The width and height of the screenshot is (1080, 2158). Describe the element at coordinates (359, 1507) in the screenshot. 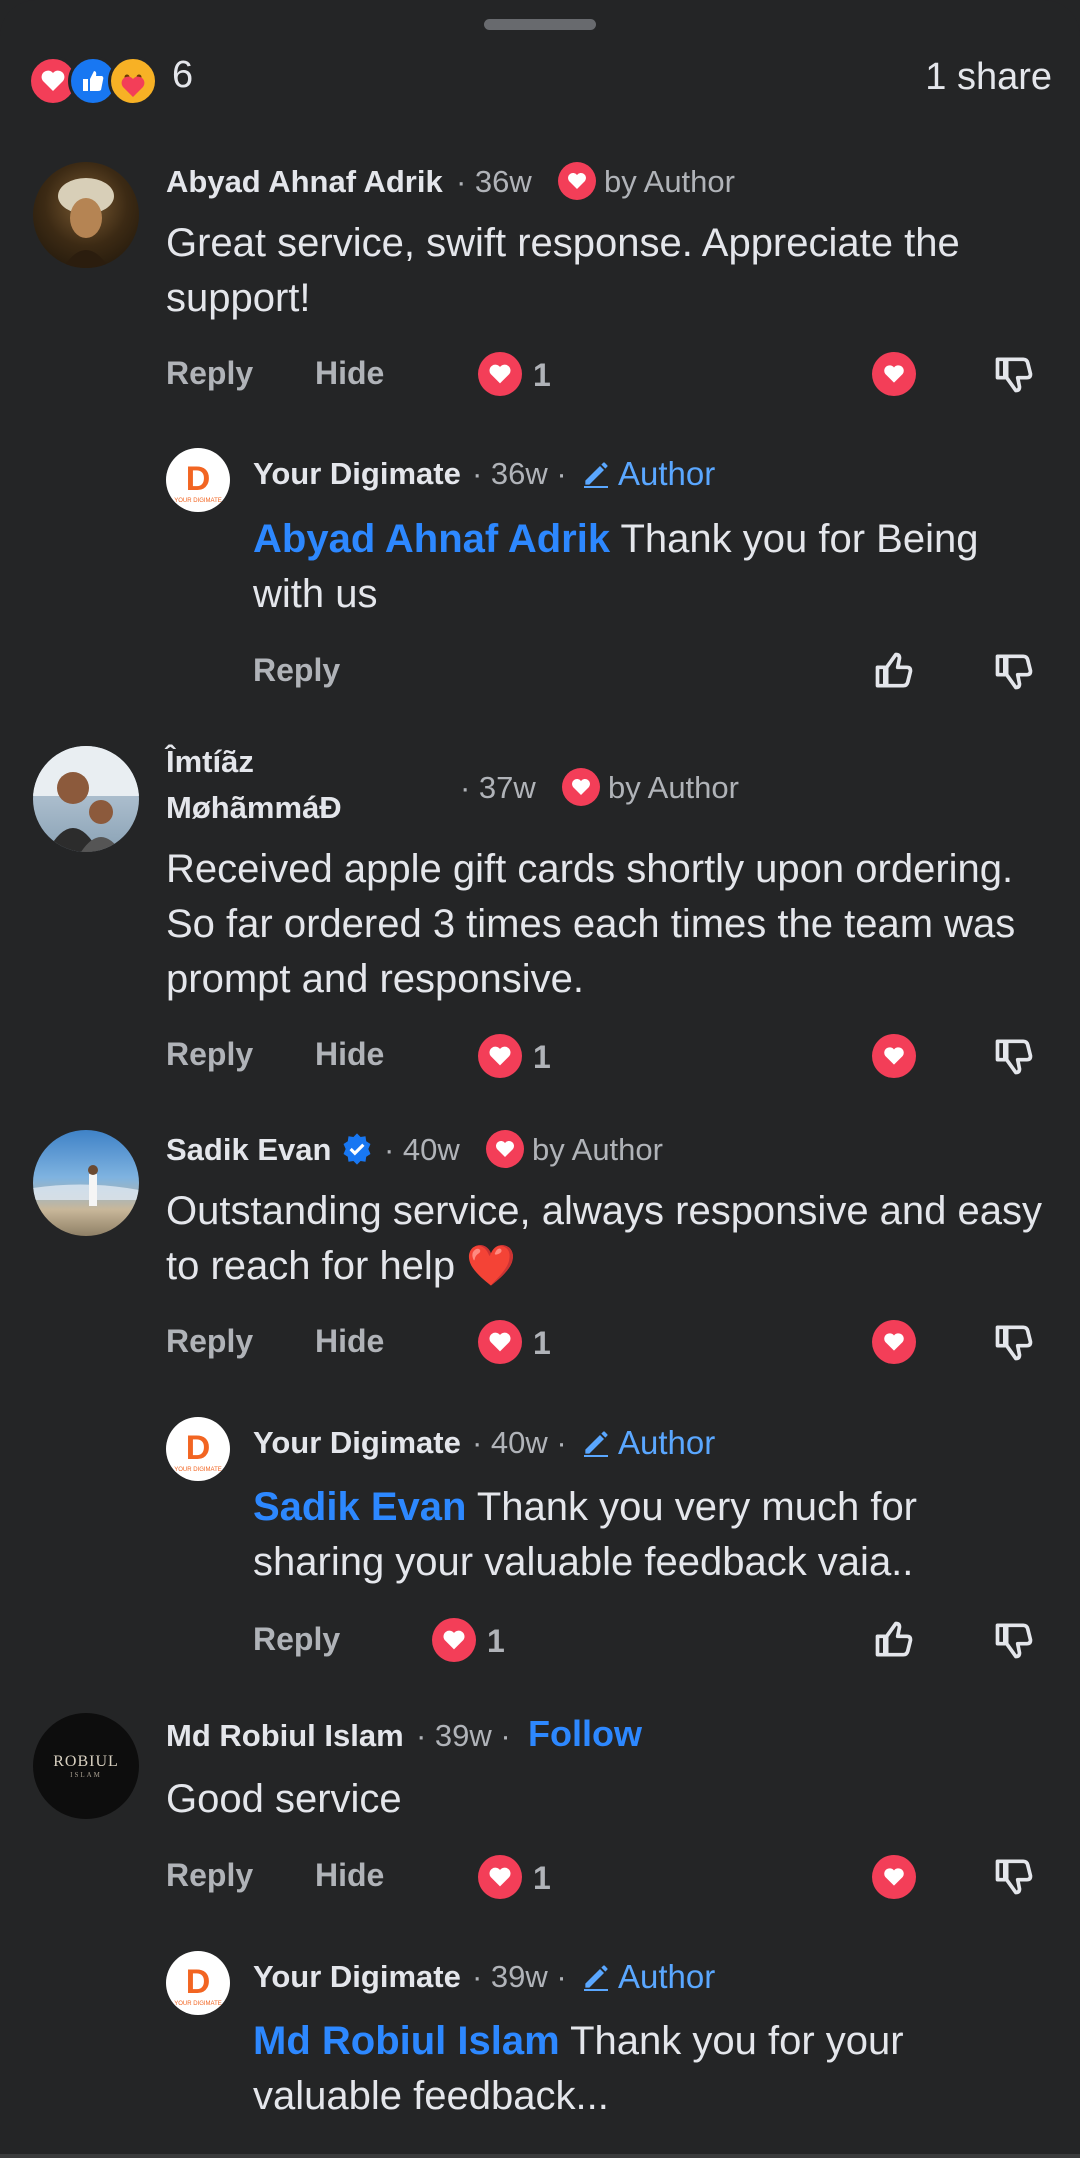

I see `mention-link: Sadik Evan` at that location.